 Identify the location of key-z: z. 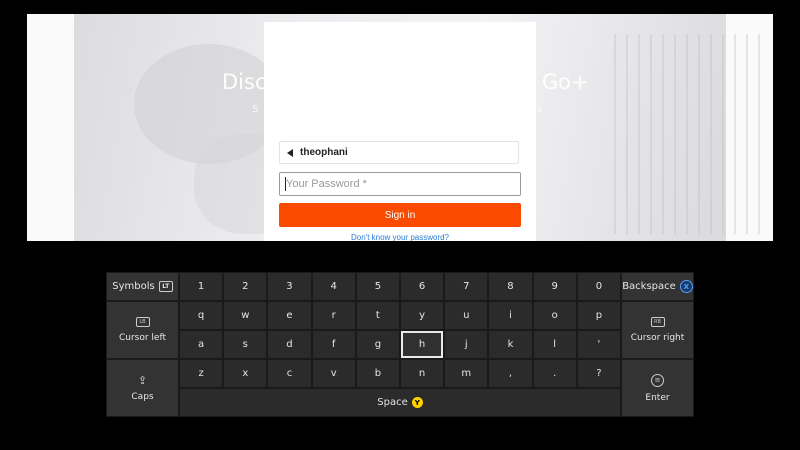
(201, 373).